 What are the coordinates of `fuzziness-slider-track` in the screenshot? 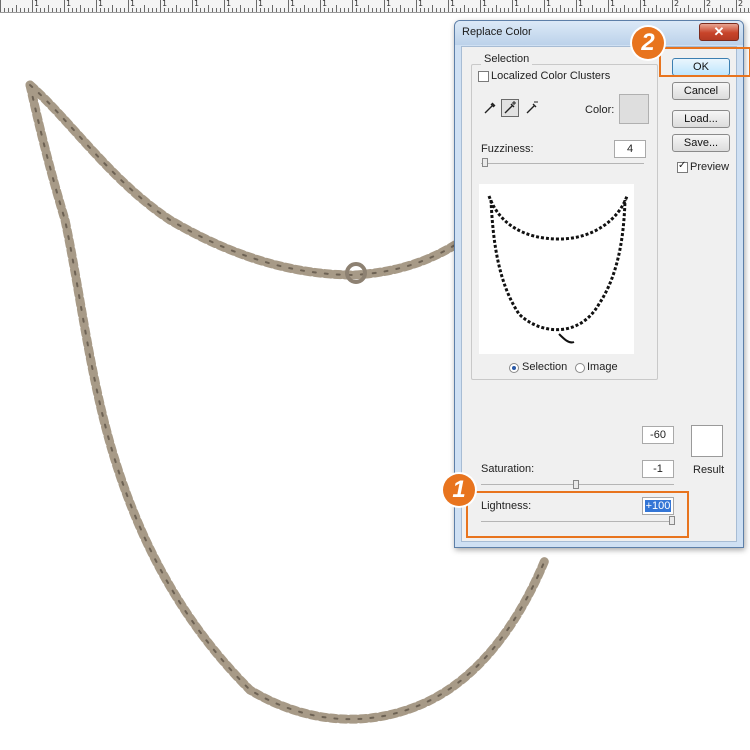 It's located at (562, 163).